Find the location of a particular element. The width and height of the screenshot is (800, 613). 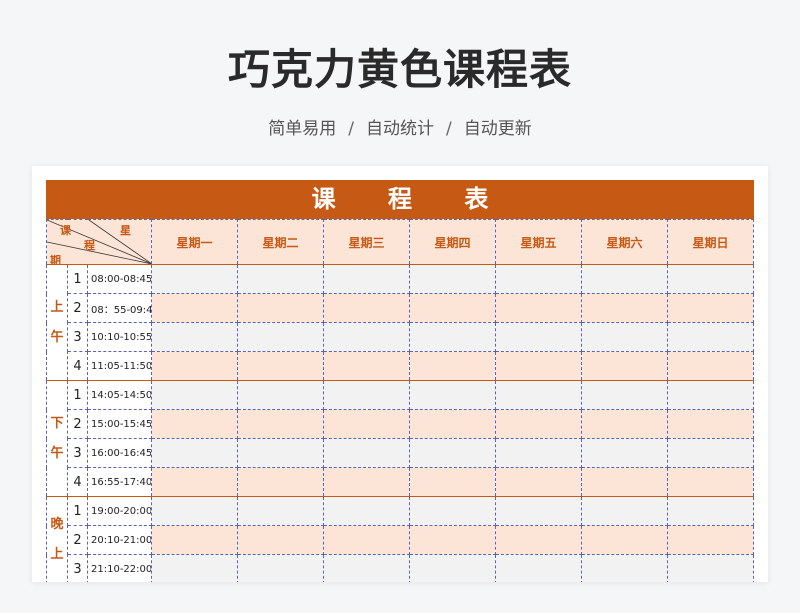

lesson-time: 19:00-20:00 is located at coordinates (119, 511).